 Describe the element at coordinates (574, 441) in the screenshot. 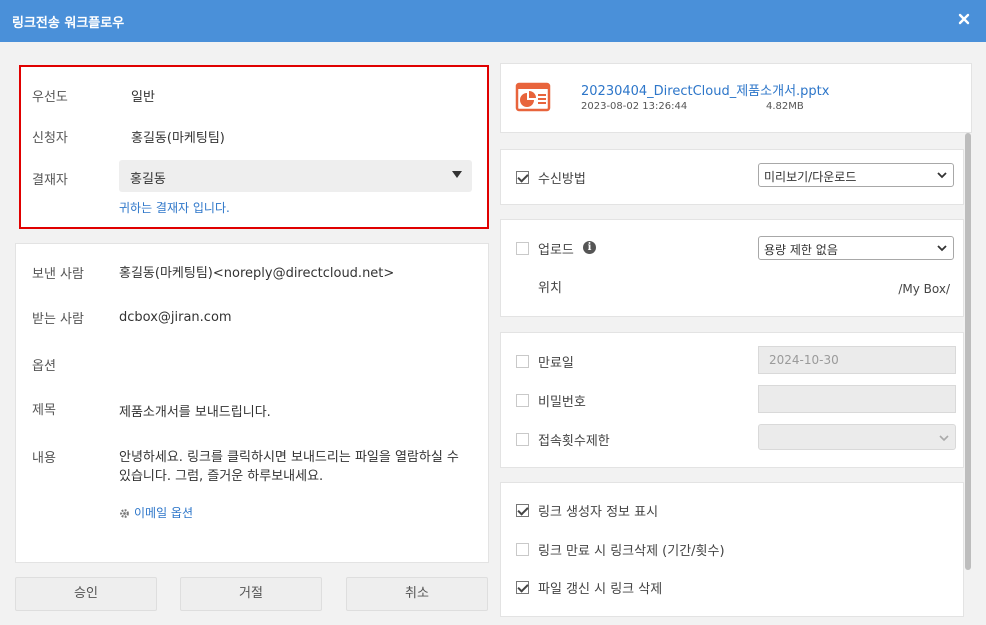

I see `access-limit-label: 접속횟수제한` at that location.